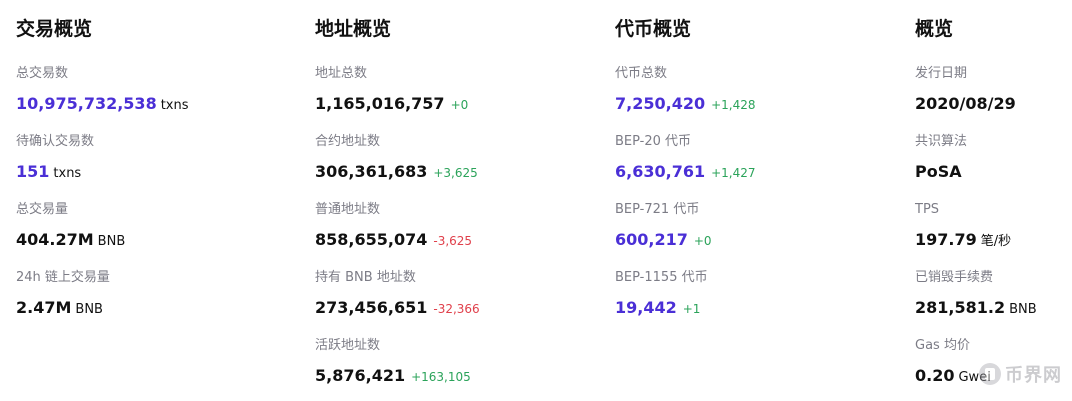  I want to click on stat-label: 合约地址数, so click(348, 141).